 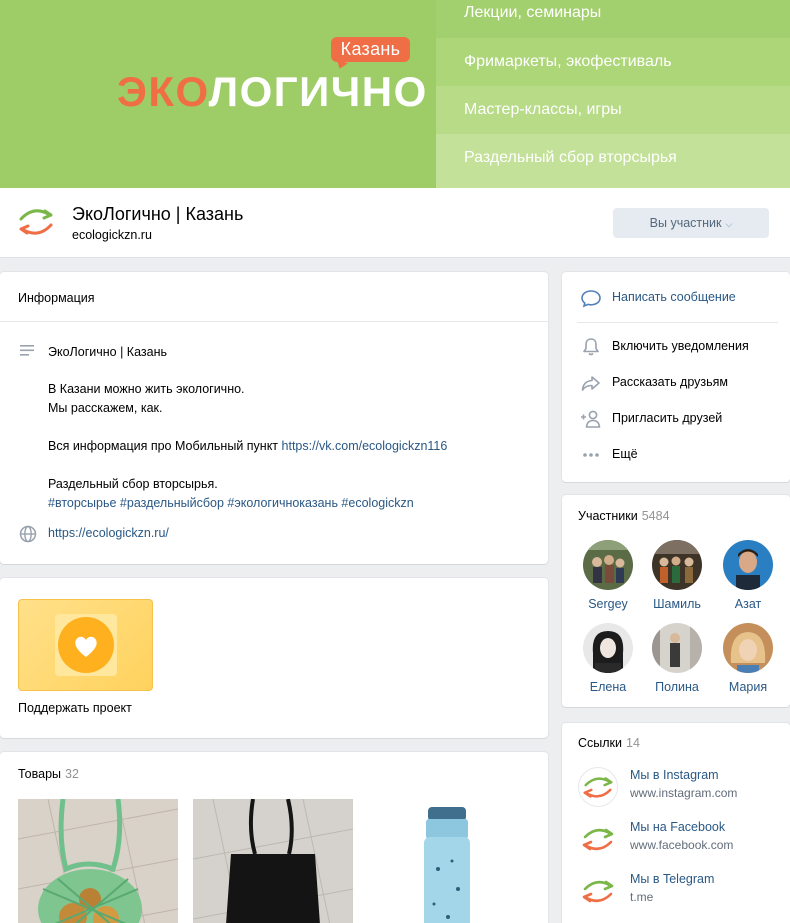 What do you see at coordinates (613, 19) in the screenshot?
I see `cover-menu-item: Лекции, семинары` at bounding box center [613, 19].